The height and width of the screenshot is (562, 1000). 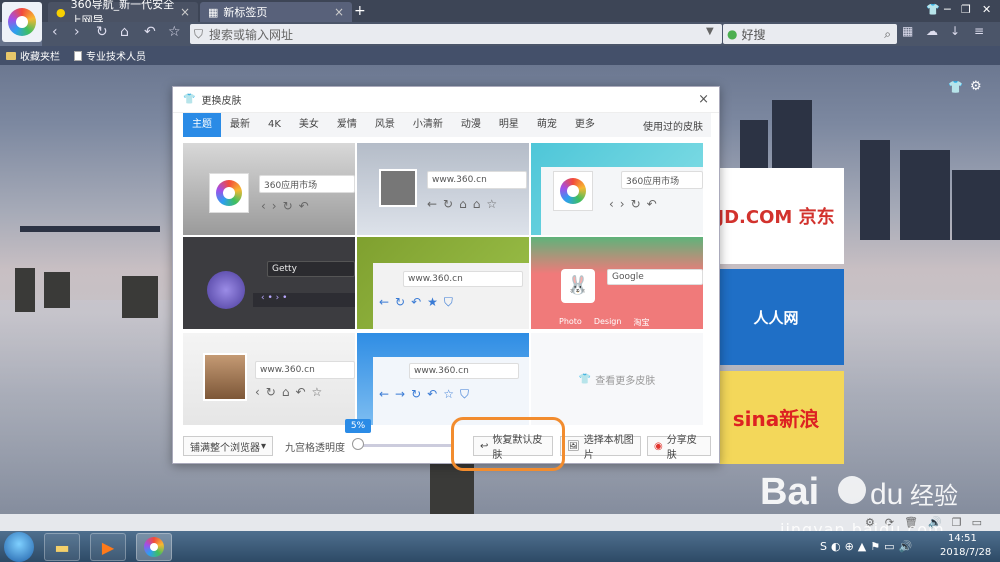 I want to click on 360-favicon-icon: ●, so click(x=61, y=12).